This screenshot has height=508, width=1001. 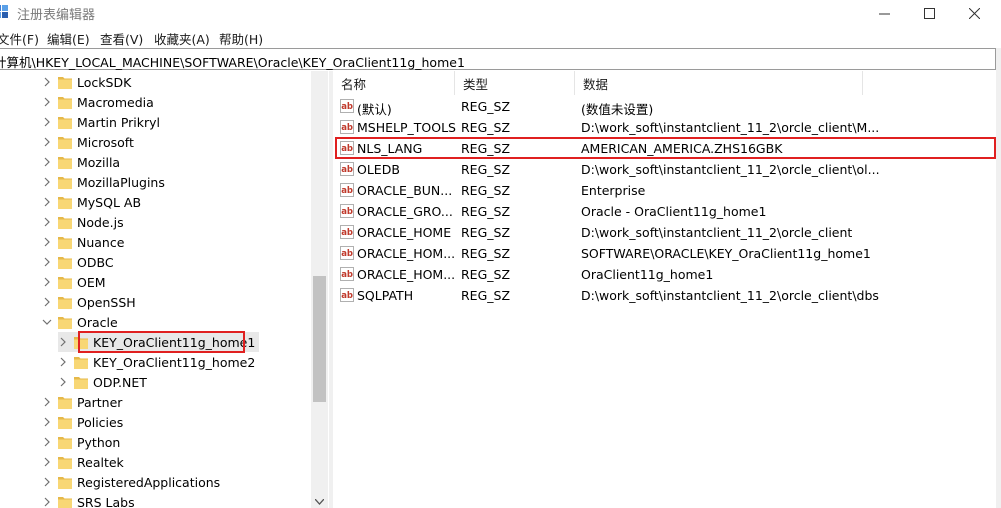 What do you see at coordinates (82, 402) in the screenshot?
I see `tree-item: Partner` at bounding box center [82, 402].